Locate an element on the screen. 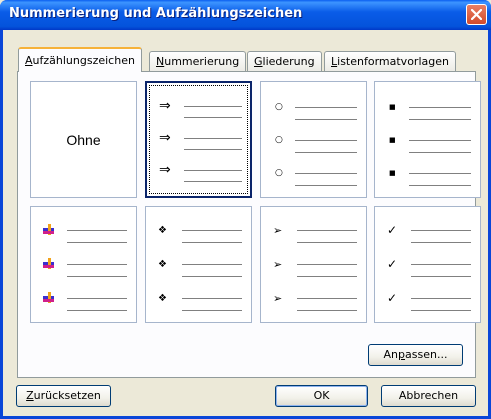 The height and width of the screenshot is (419, 491). close-button is located at coordinates (476, 14).